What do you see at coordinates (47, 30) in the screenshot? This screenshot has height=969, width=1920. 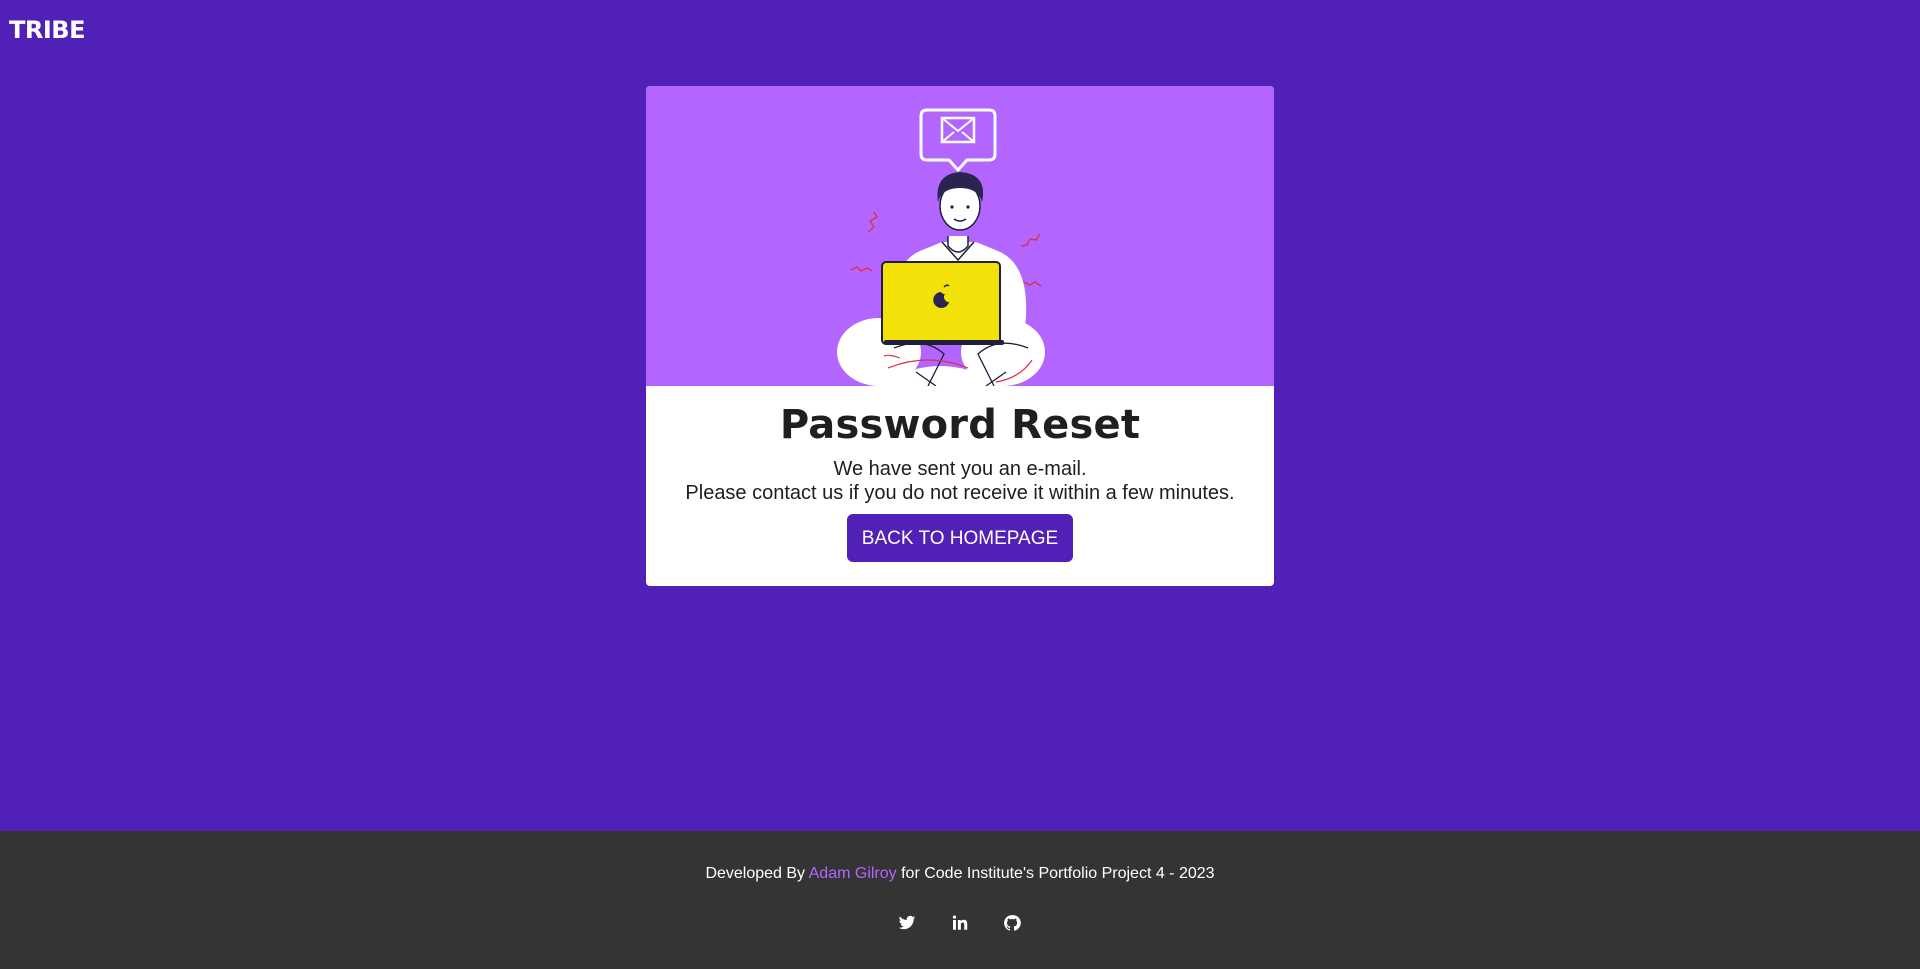 I see `tribe-logo: TRIBE` at bounding box center [47, 30].